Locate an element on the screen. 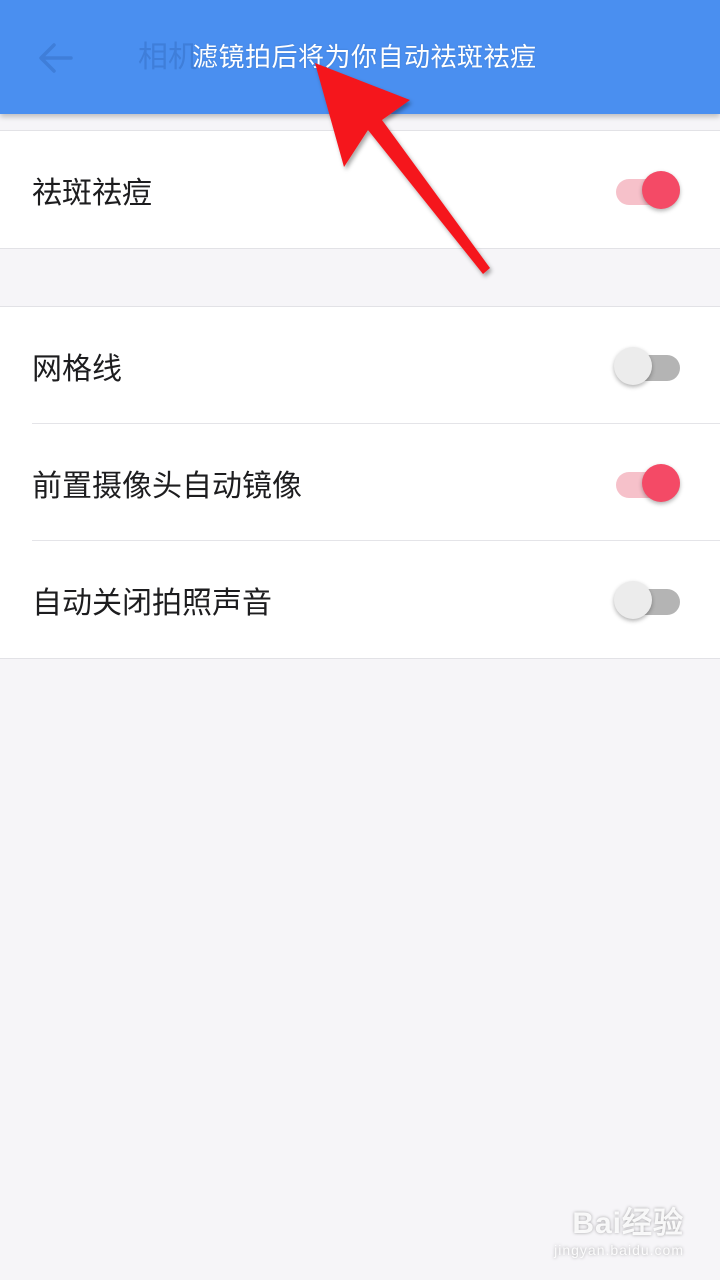 The width and height of the screenshot is (720, 1280). back-button is located at coordinates (55, 58).